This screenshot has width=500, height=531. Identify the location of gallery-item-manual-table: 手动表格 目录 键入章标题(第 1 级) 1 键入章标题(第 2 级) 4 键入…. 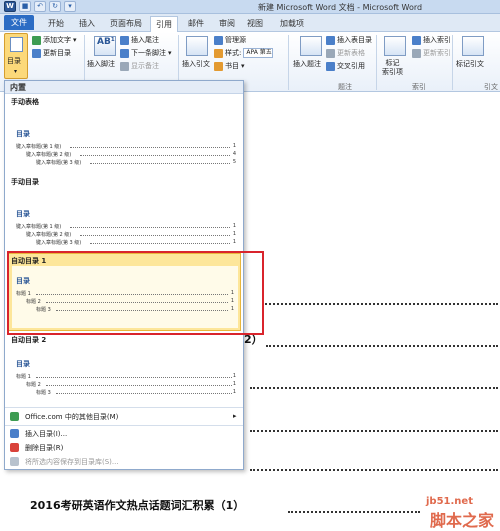
(124, 135).